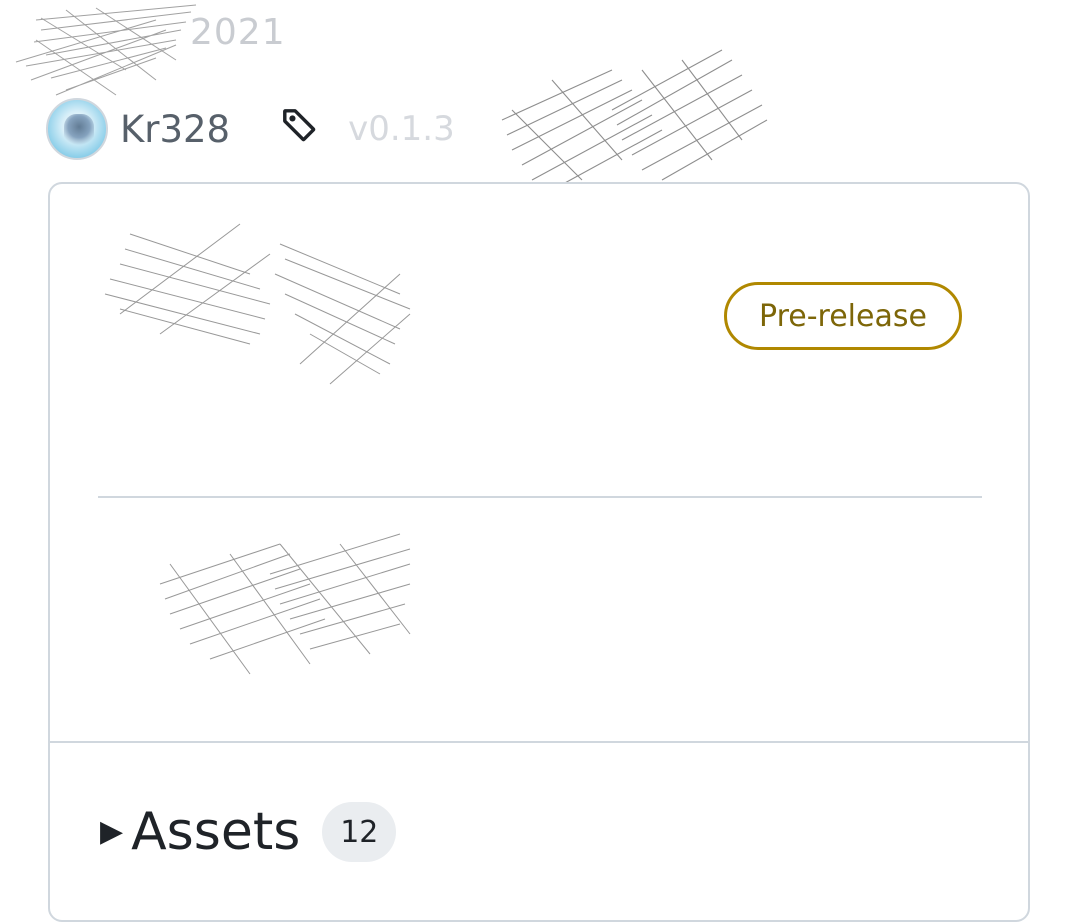 Image resolution: width=1080 pixels, height=922 pixels. What do you see at coordinates (77, 129) in the screenshot?
I see `avatar` at bounding box center [77, 129].